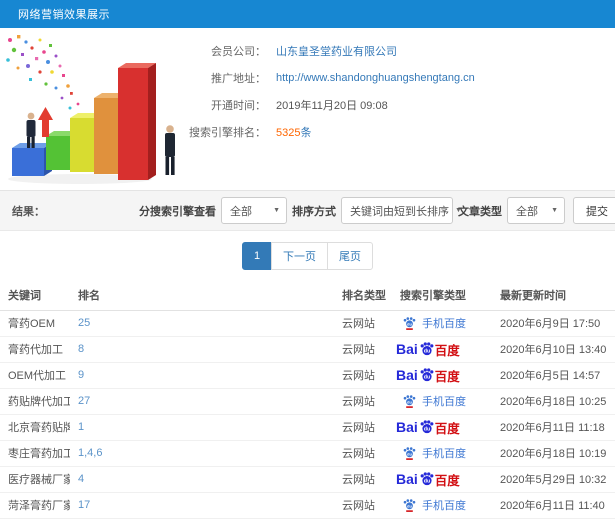 The image size is (615, 520). What do you see at coordinates (553, 427) in the screenshot?
I see `updated-cell: 2020年6月11日 11:18` at bounding box center [553, 427].